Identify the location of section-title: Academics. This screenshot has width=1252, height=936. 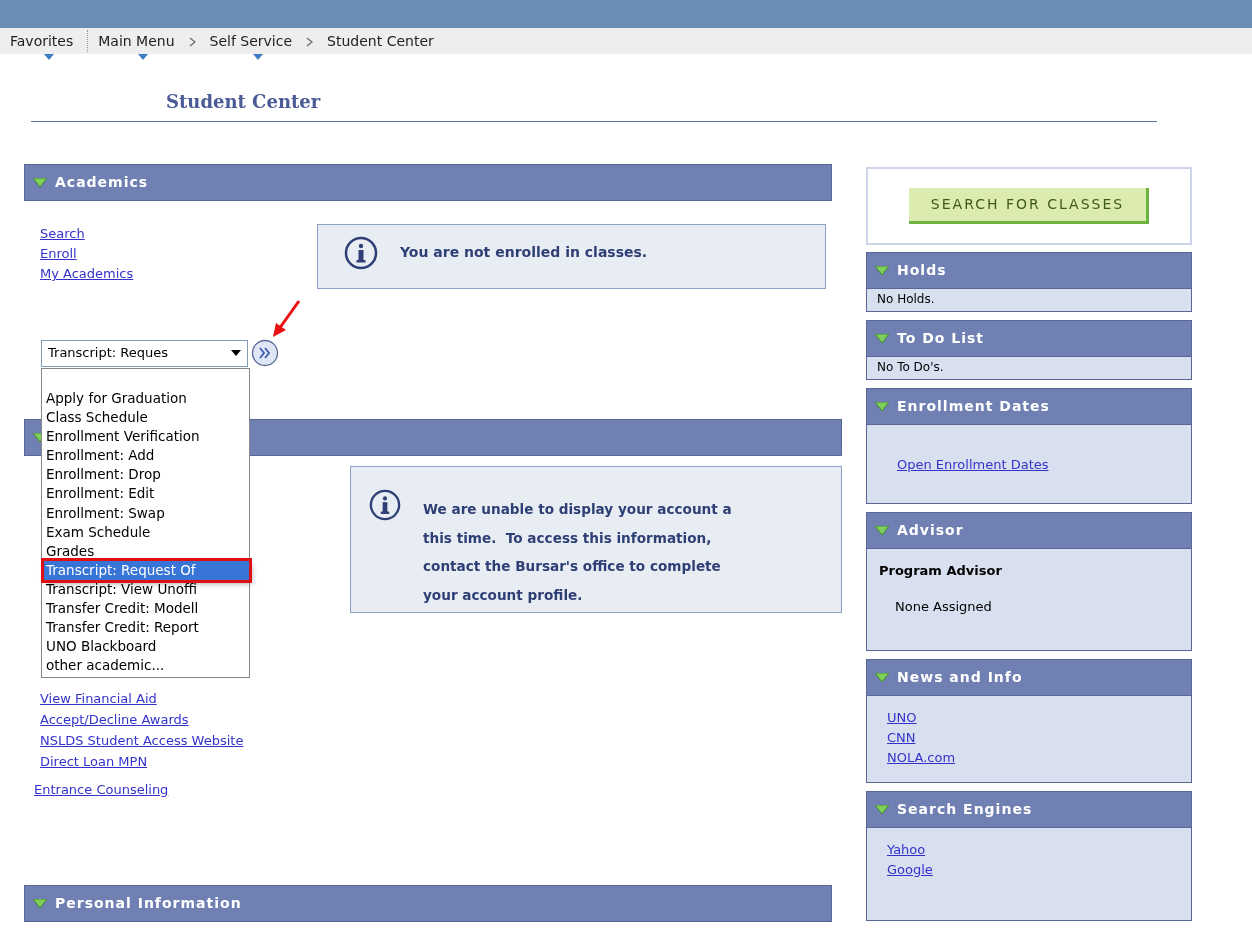
(102, 182).